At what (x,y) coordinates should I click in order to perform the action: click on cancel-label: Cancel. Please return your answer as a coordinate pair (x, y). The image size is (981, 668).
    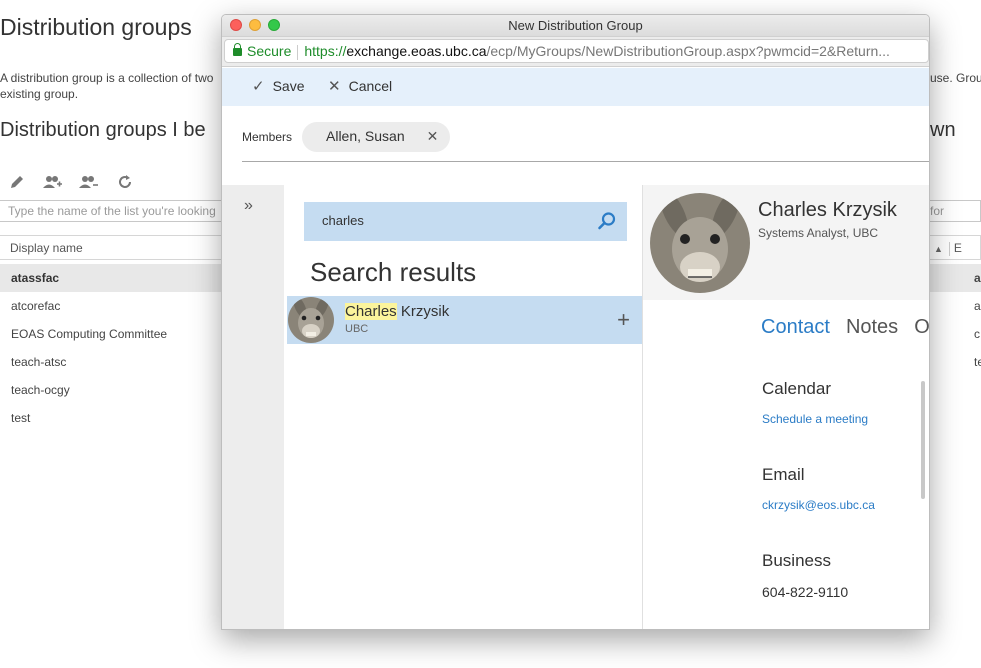
    Looking at the image, I should click on (370, 86).